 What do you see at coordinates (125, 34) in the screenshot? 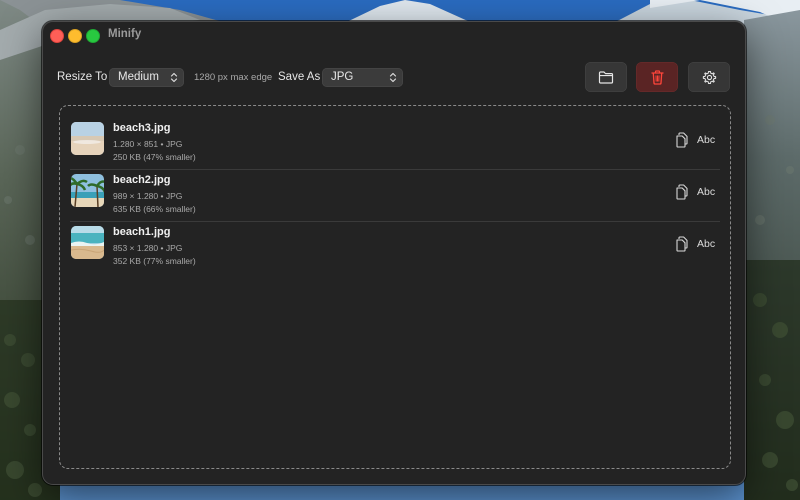
I see `window-title: Minify` at bounding box center [125, 34].